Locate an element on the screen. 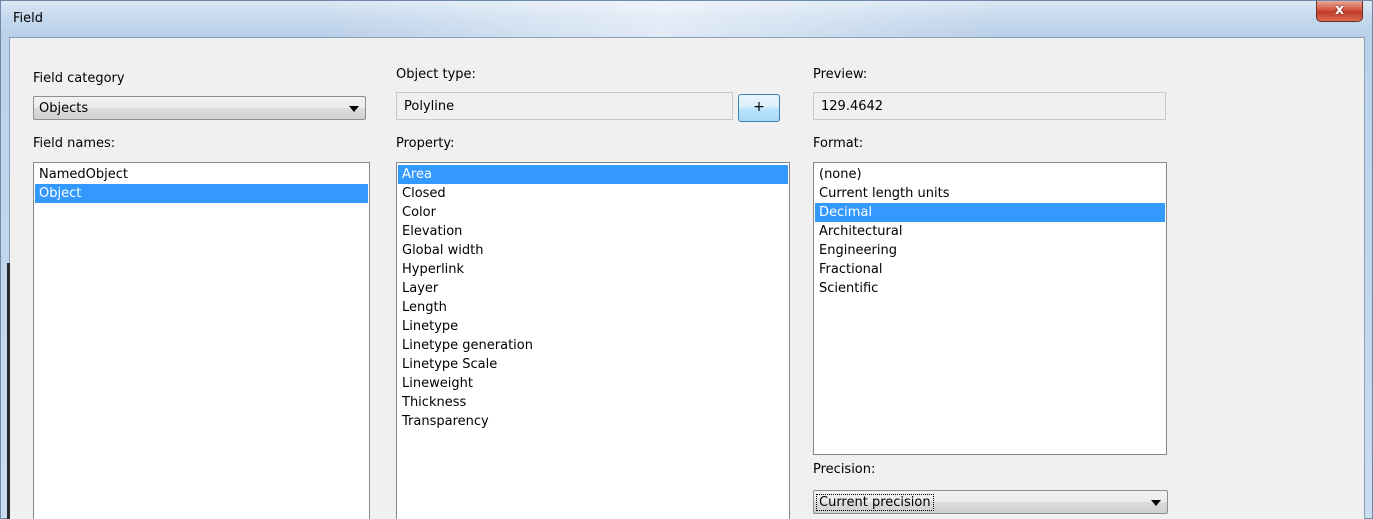  object-type-field: Polyline is located at coordinates (564, 106).